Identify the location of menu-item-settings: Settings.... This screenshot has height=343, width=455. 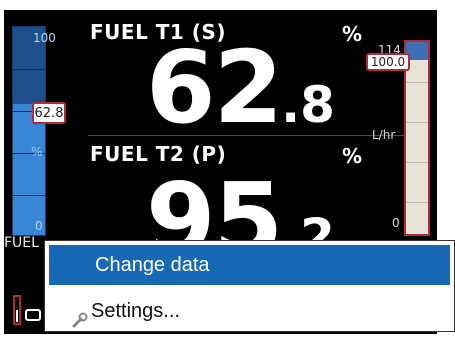
(249, 311).